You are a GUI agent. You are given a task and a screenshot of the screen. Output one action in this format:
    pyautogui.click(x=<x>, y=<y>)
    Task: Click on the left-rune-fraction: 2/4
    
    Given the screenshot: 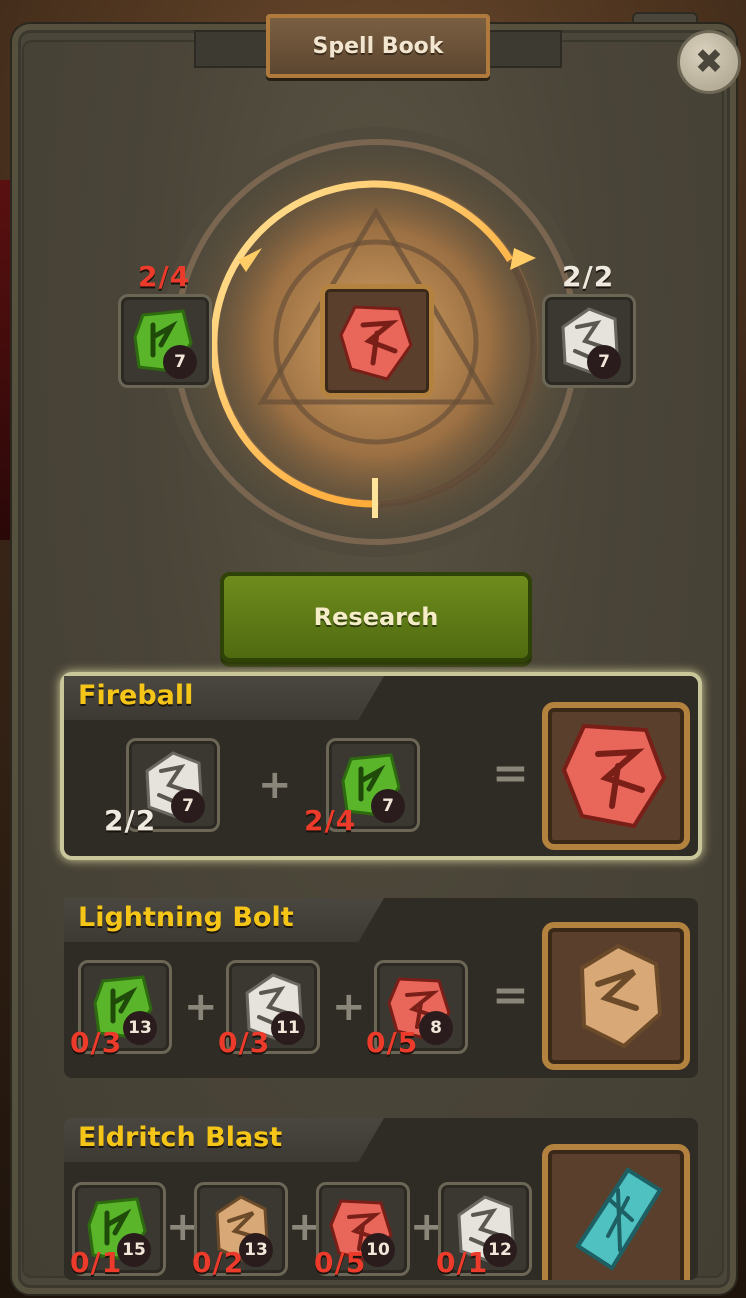 What is the action you would take?
    pyautogui.click(x=164, y=276)
    